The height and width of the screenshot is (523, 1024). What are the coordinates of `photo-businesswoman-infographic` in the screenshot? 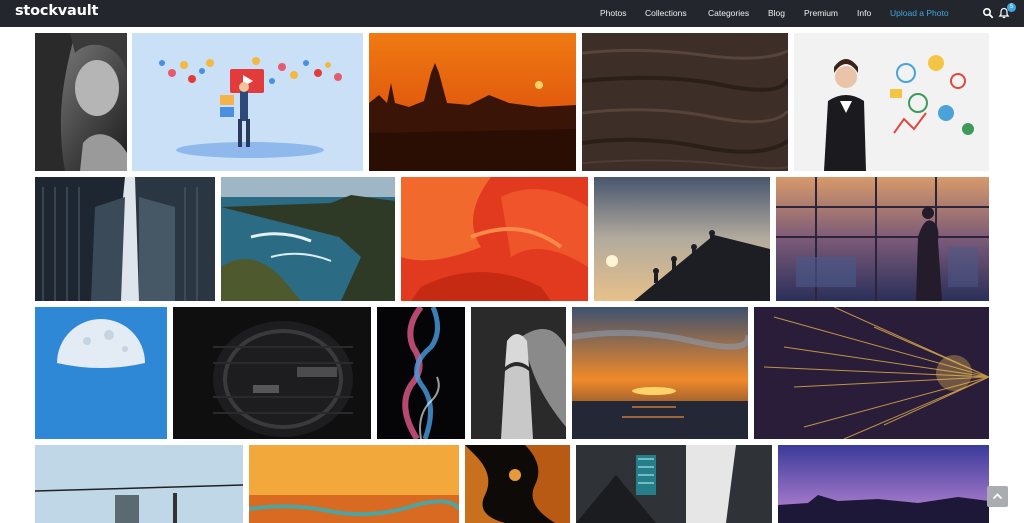 It's located at (891, 102).